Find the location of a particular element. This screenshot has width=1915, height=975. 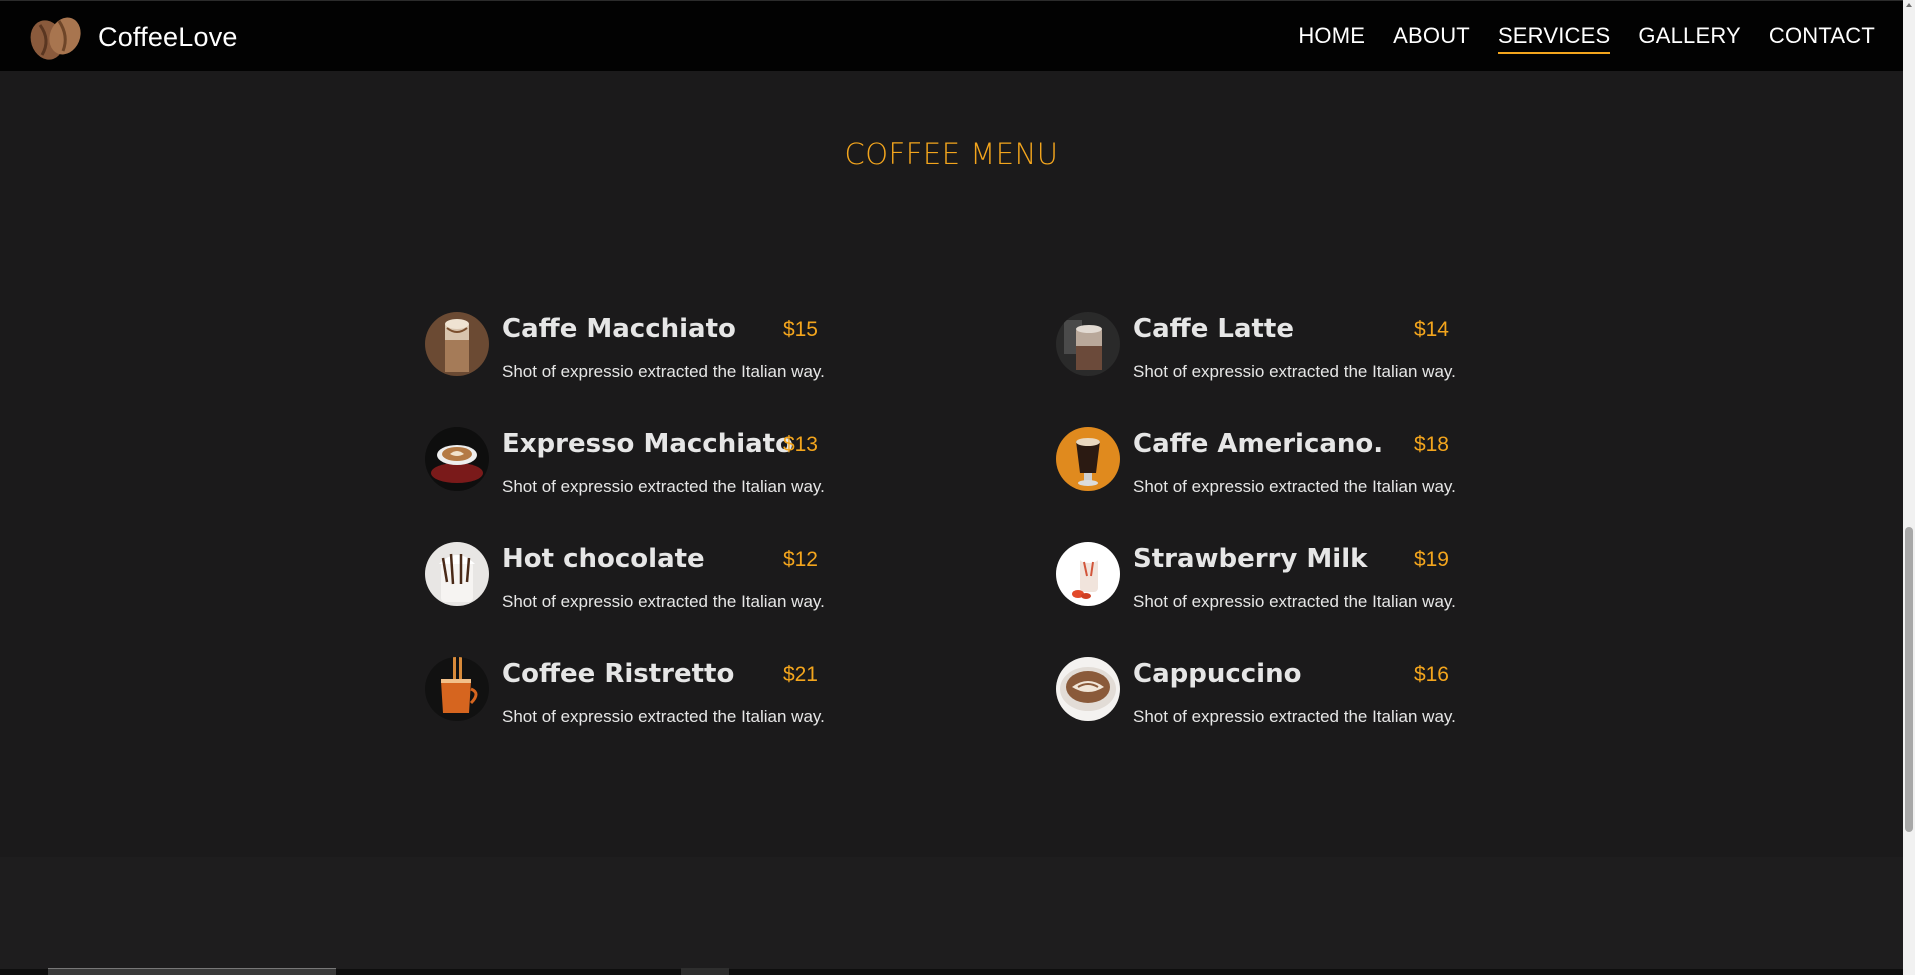

cappuccino-image is located at coordinates (1088, 689).